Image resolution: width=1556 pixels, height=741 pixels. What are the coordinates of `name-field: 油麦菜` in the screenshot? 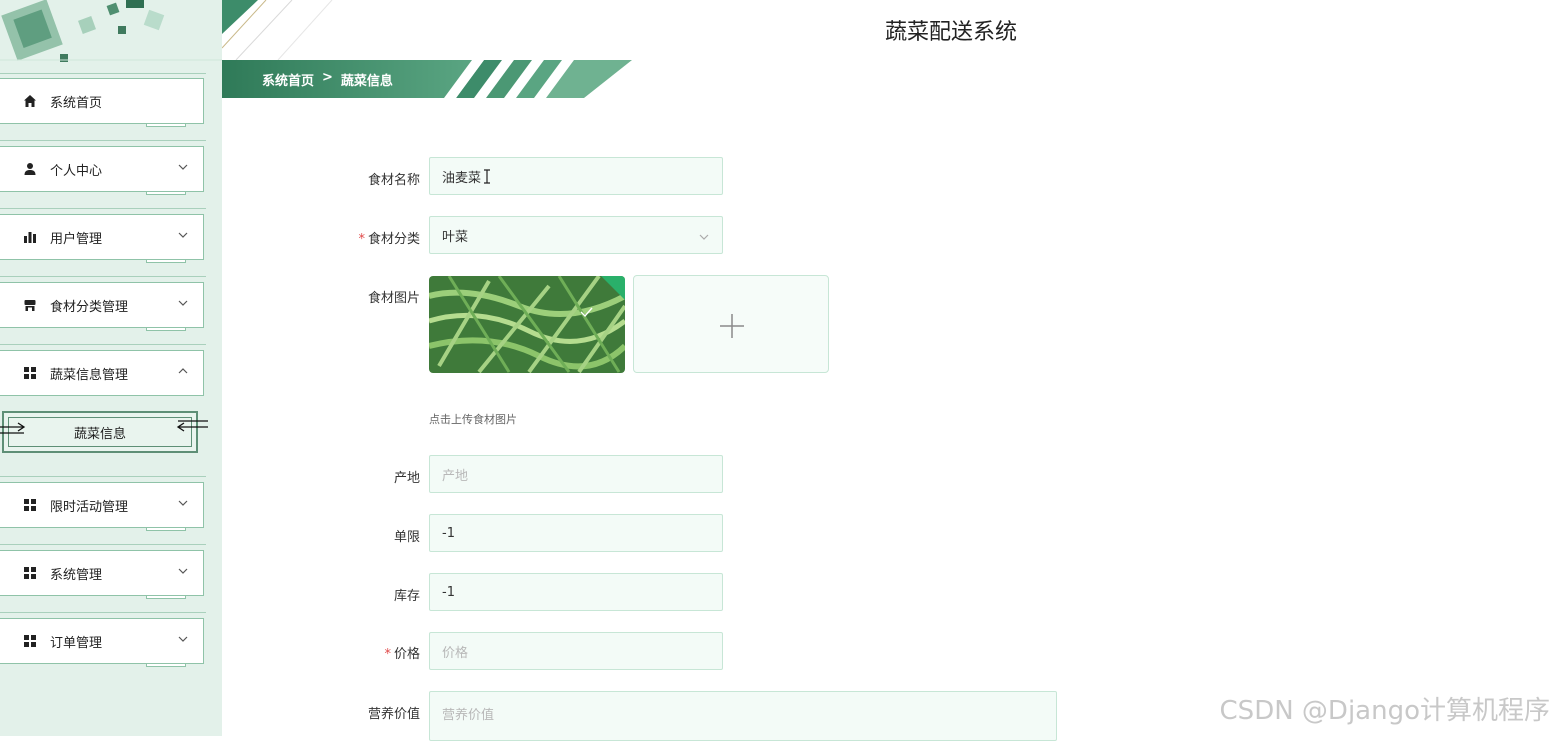 It's located at (576, 176).